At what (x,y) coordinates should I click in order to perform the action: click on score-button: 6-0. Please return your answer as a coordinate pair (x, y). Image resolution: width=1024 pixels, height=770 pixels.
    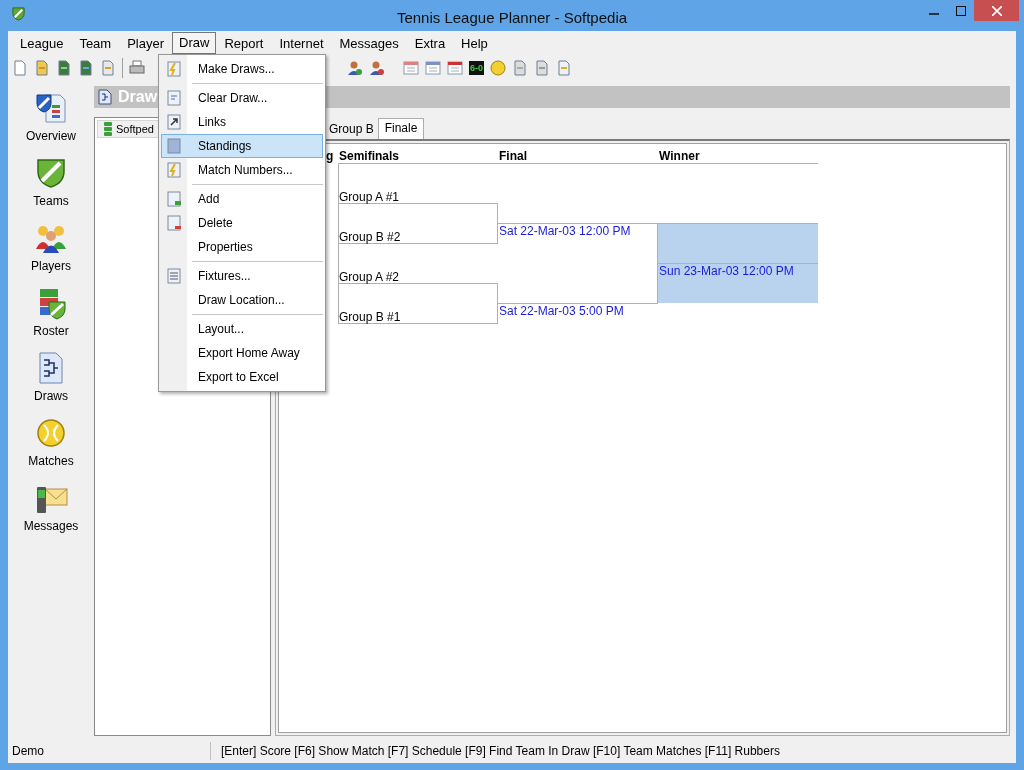
    Looking at the image, I should click on (476, 68).